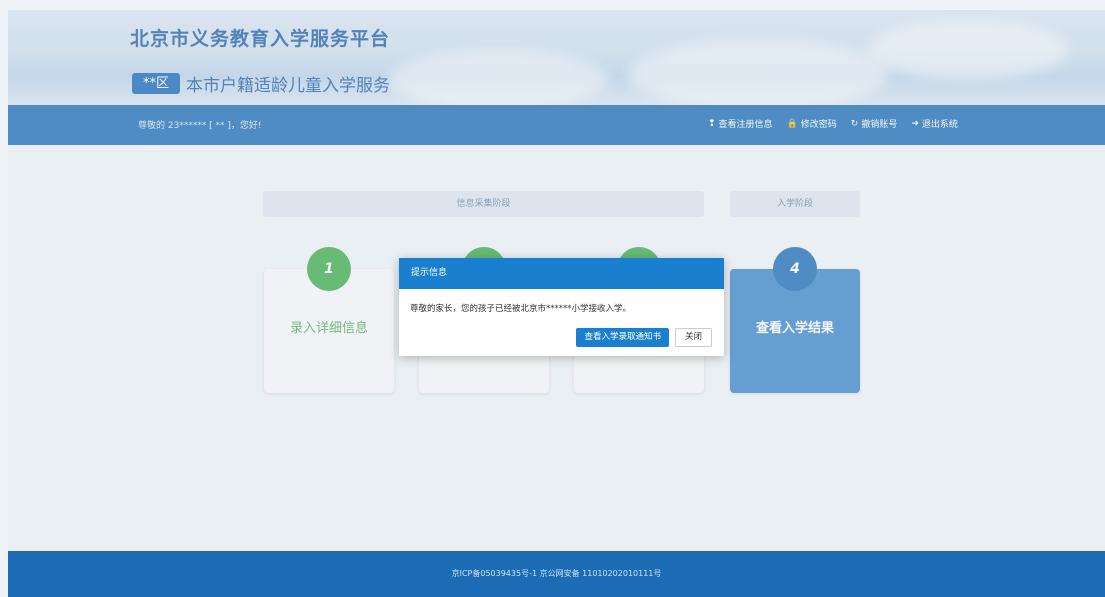 The width and height of the screenshot is (1105, 597). Describe the element at coordinates (556, 574) in the screenshot. I see `footer: 京ICP备05039435号-1 京公网安备 11010202010111号` at that location.